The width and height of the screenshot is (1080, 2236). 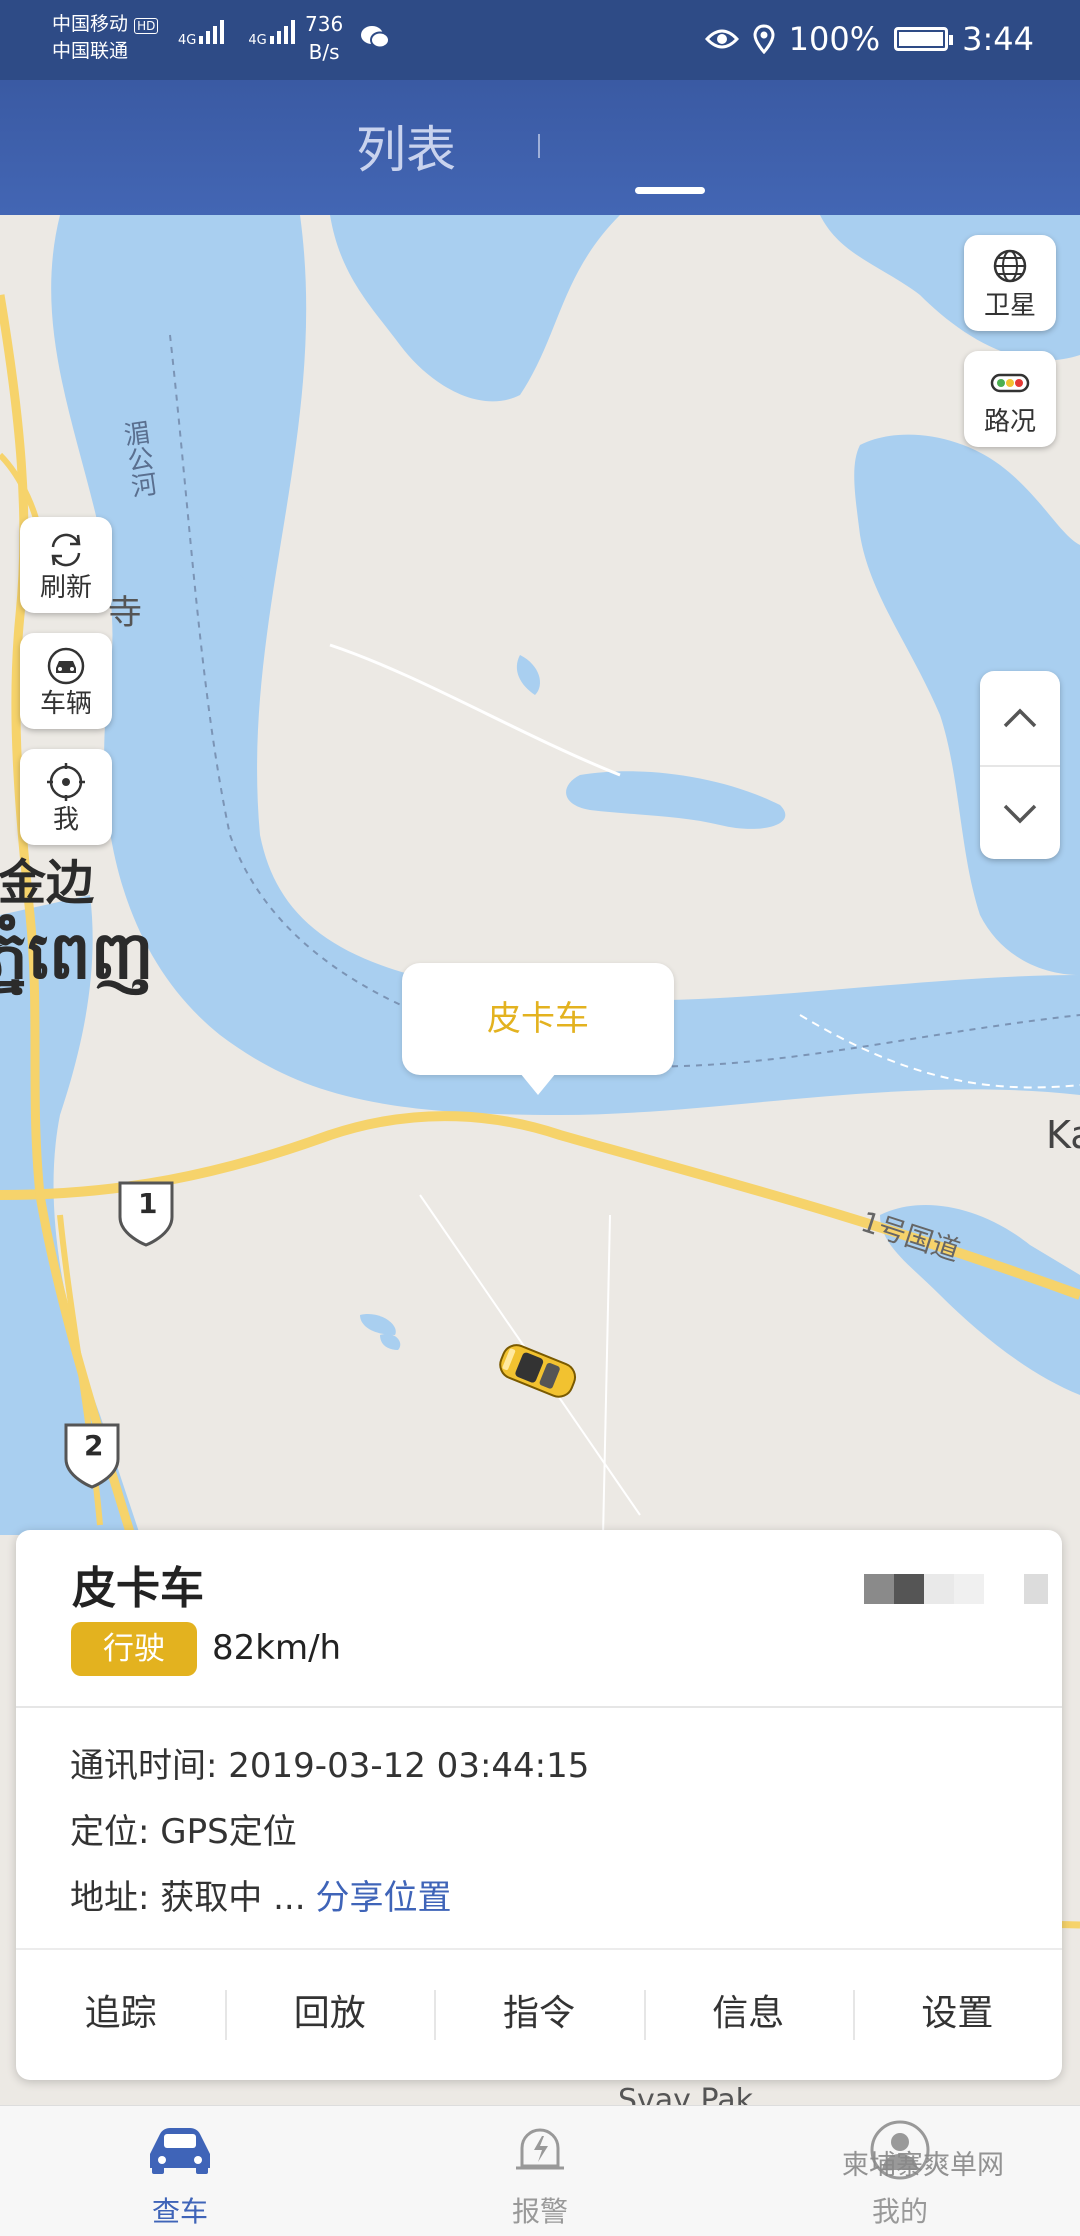 I want to click on address-row: 地址: 获取中 ... 分享位置, so click(x=261, y=1894).